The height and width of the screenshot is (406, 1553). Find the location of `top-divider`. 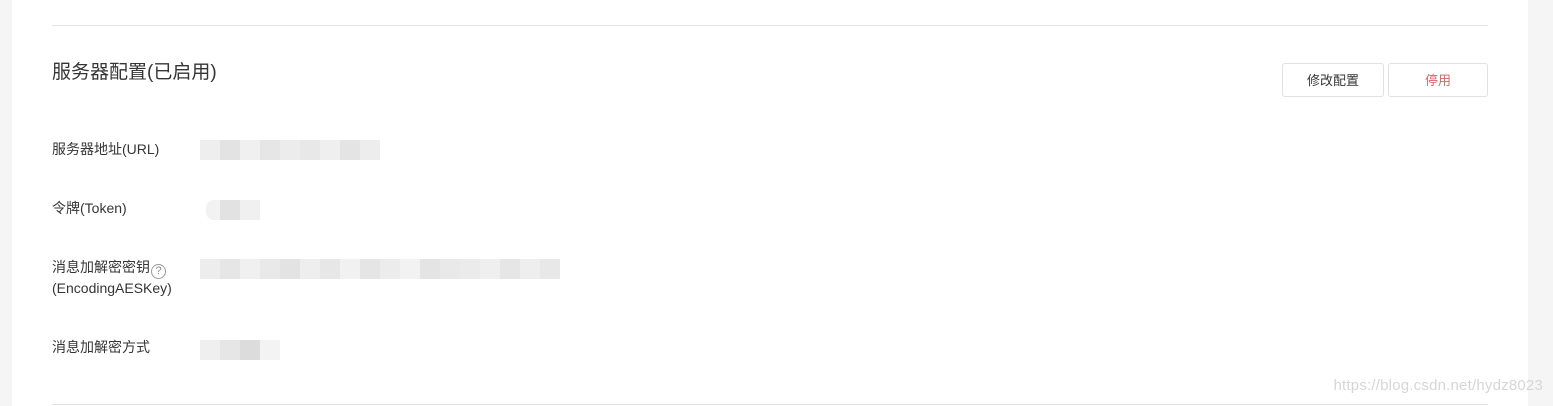

top-divider is located at coordinates (770, 25).